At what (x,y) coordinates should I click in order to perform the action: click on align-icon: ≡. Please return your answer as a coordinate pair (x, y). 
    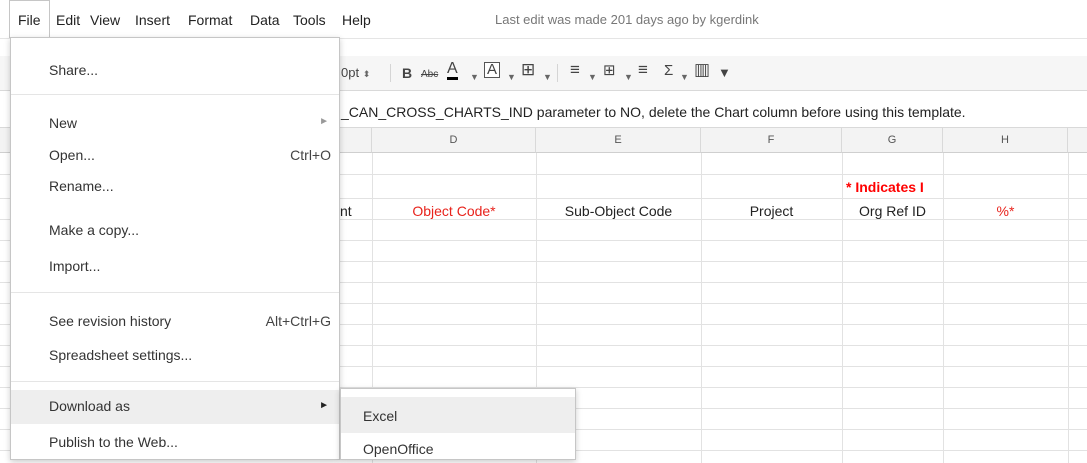
    Looking at the image, I should click on (575, 70).